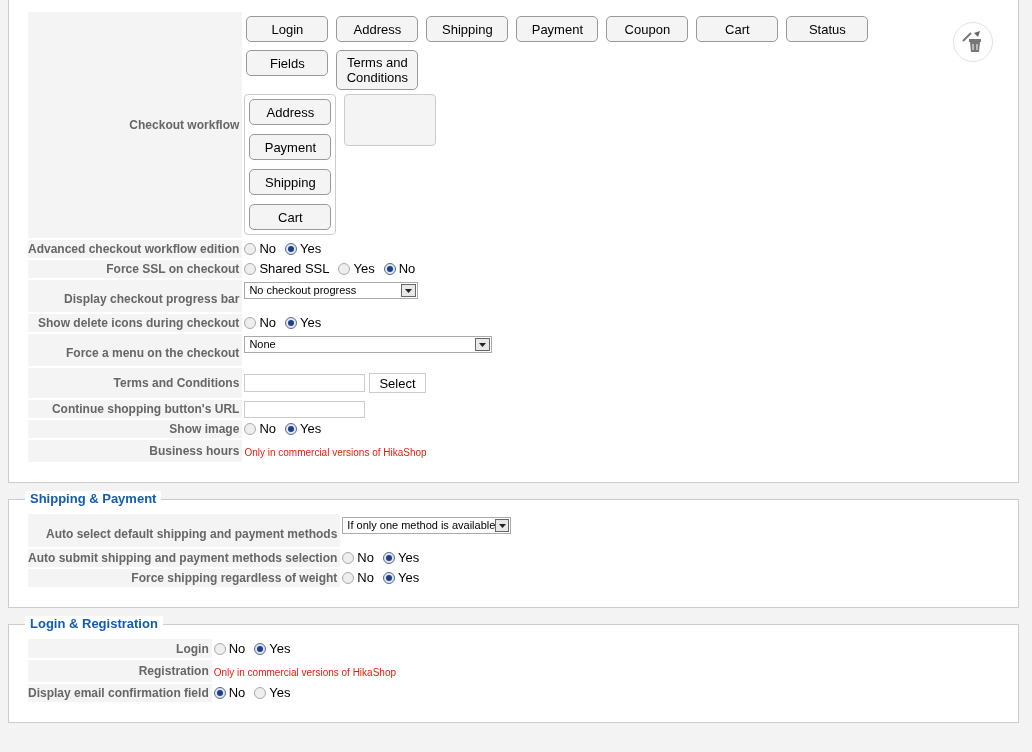 The height and width of the screenshot is (752, 1032). I want to click on dropdown: If only one method is available, so click(427, 525).